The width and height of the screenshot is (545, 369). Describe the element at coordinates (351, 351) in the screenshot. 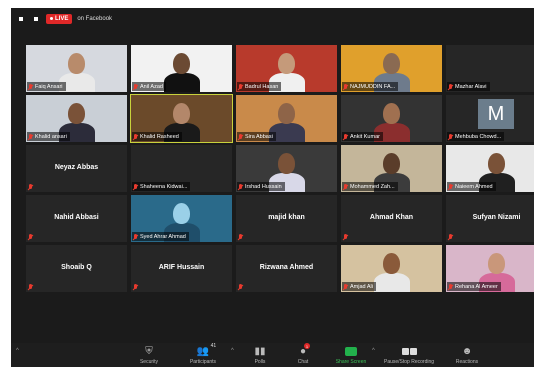

I see `share-screen-icon` at that location.